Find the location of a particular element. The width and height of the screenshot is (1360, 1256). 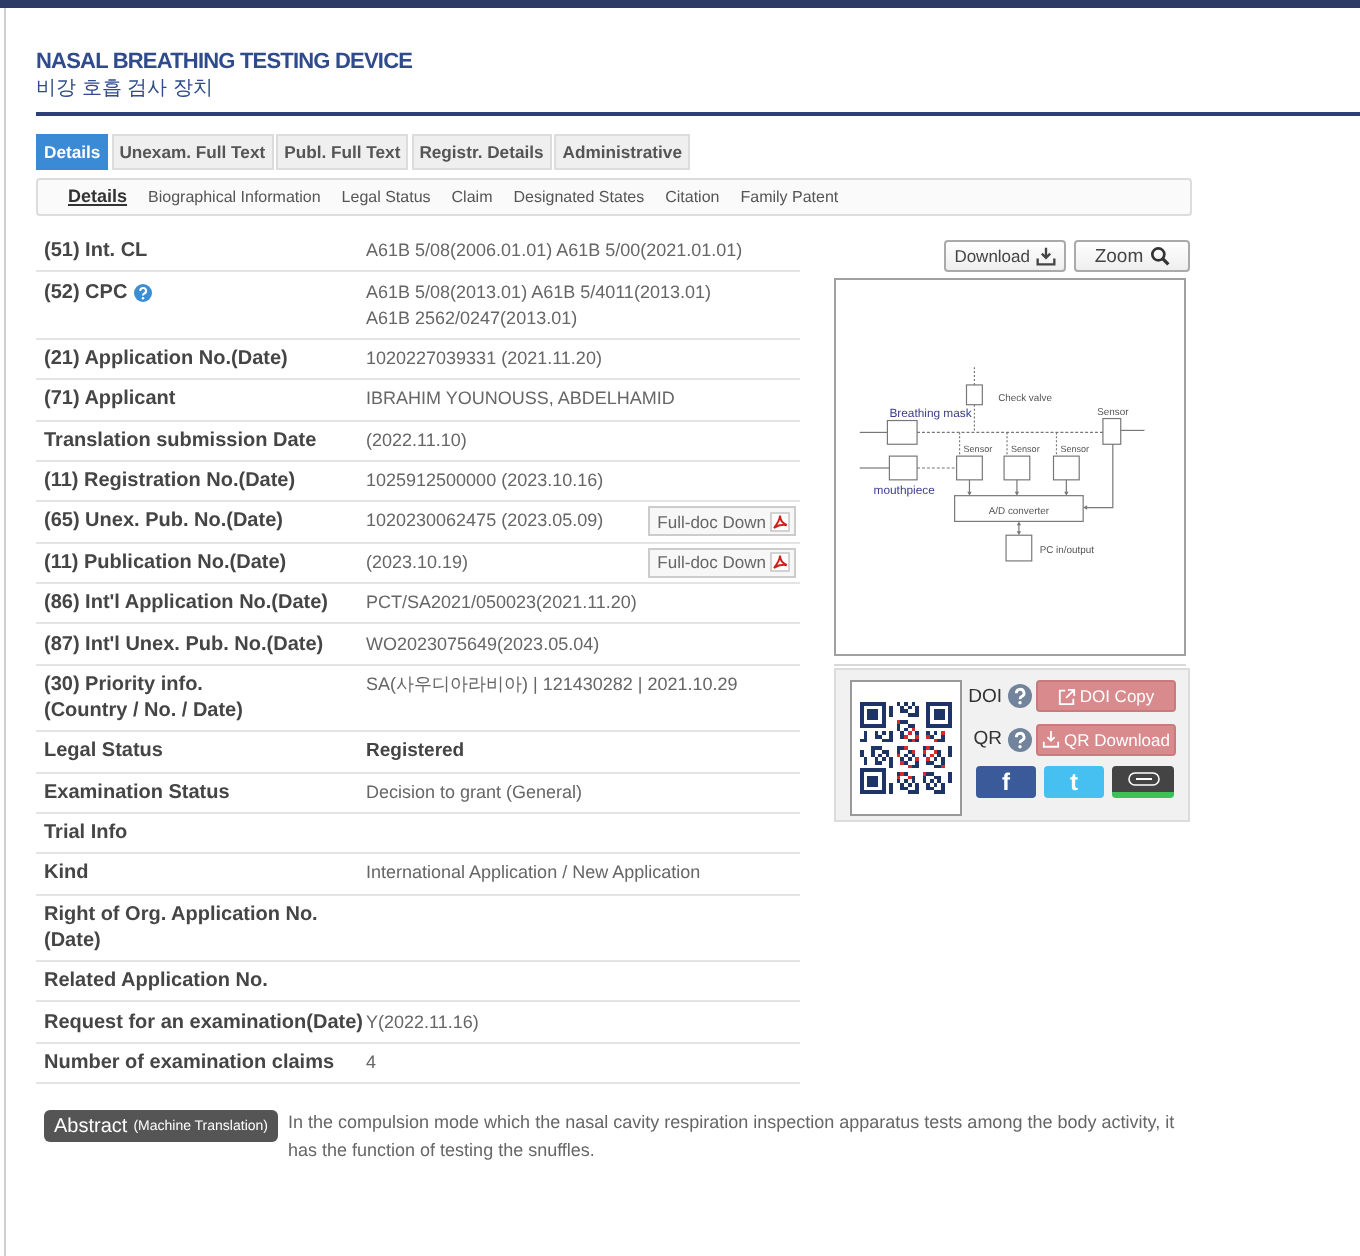

oval-logo-icon is located at coordinates (1143, 779).